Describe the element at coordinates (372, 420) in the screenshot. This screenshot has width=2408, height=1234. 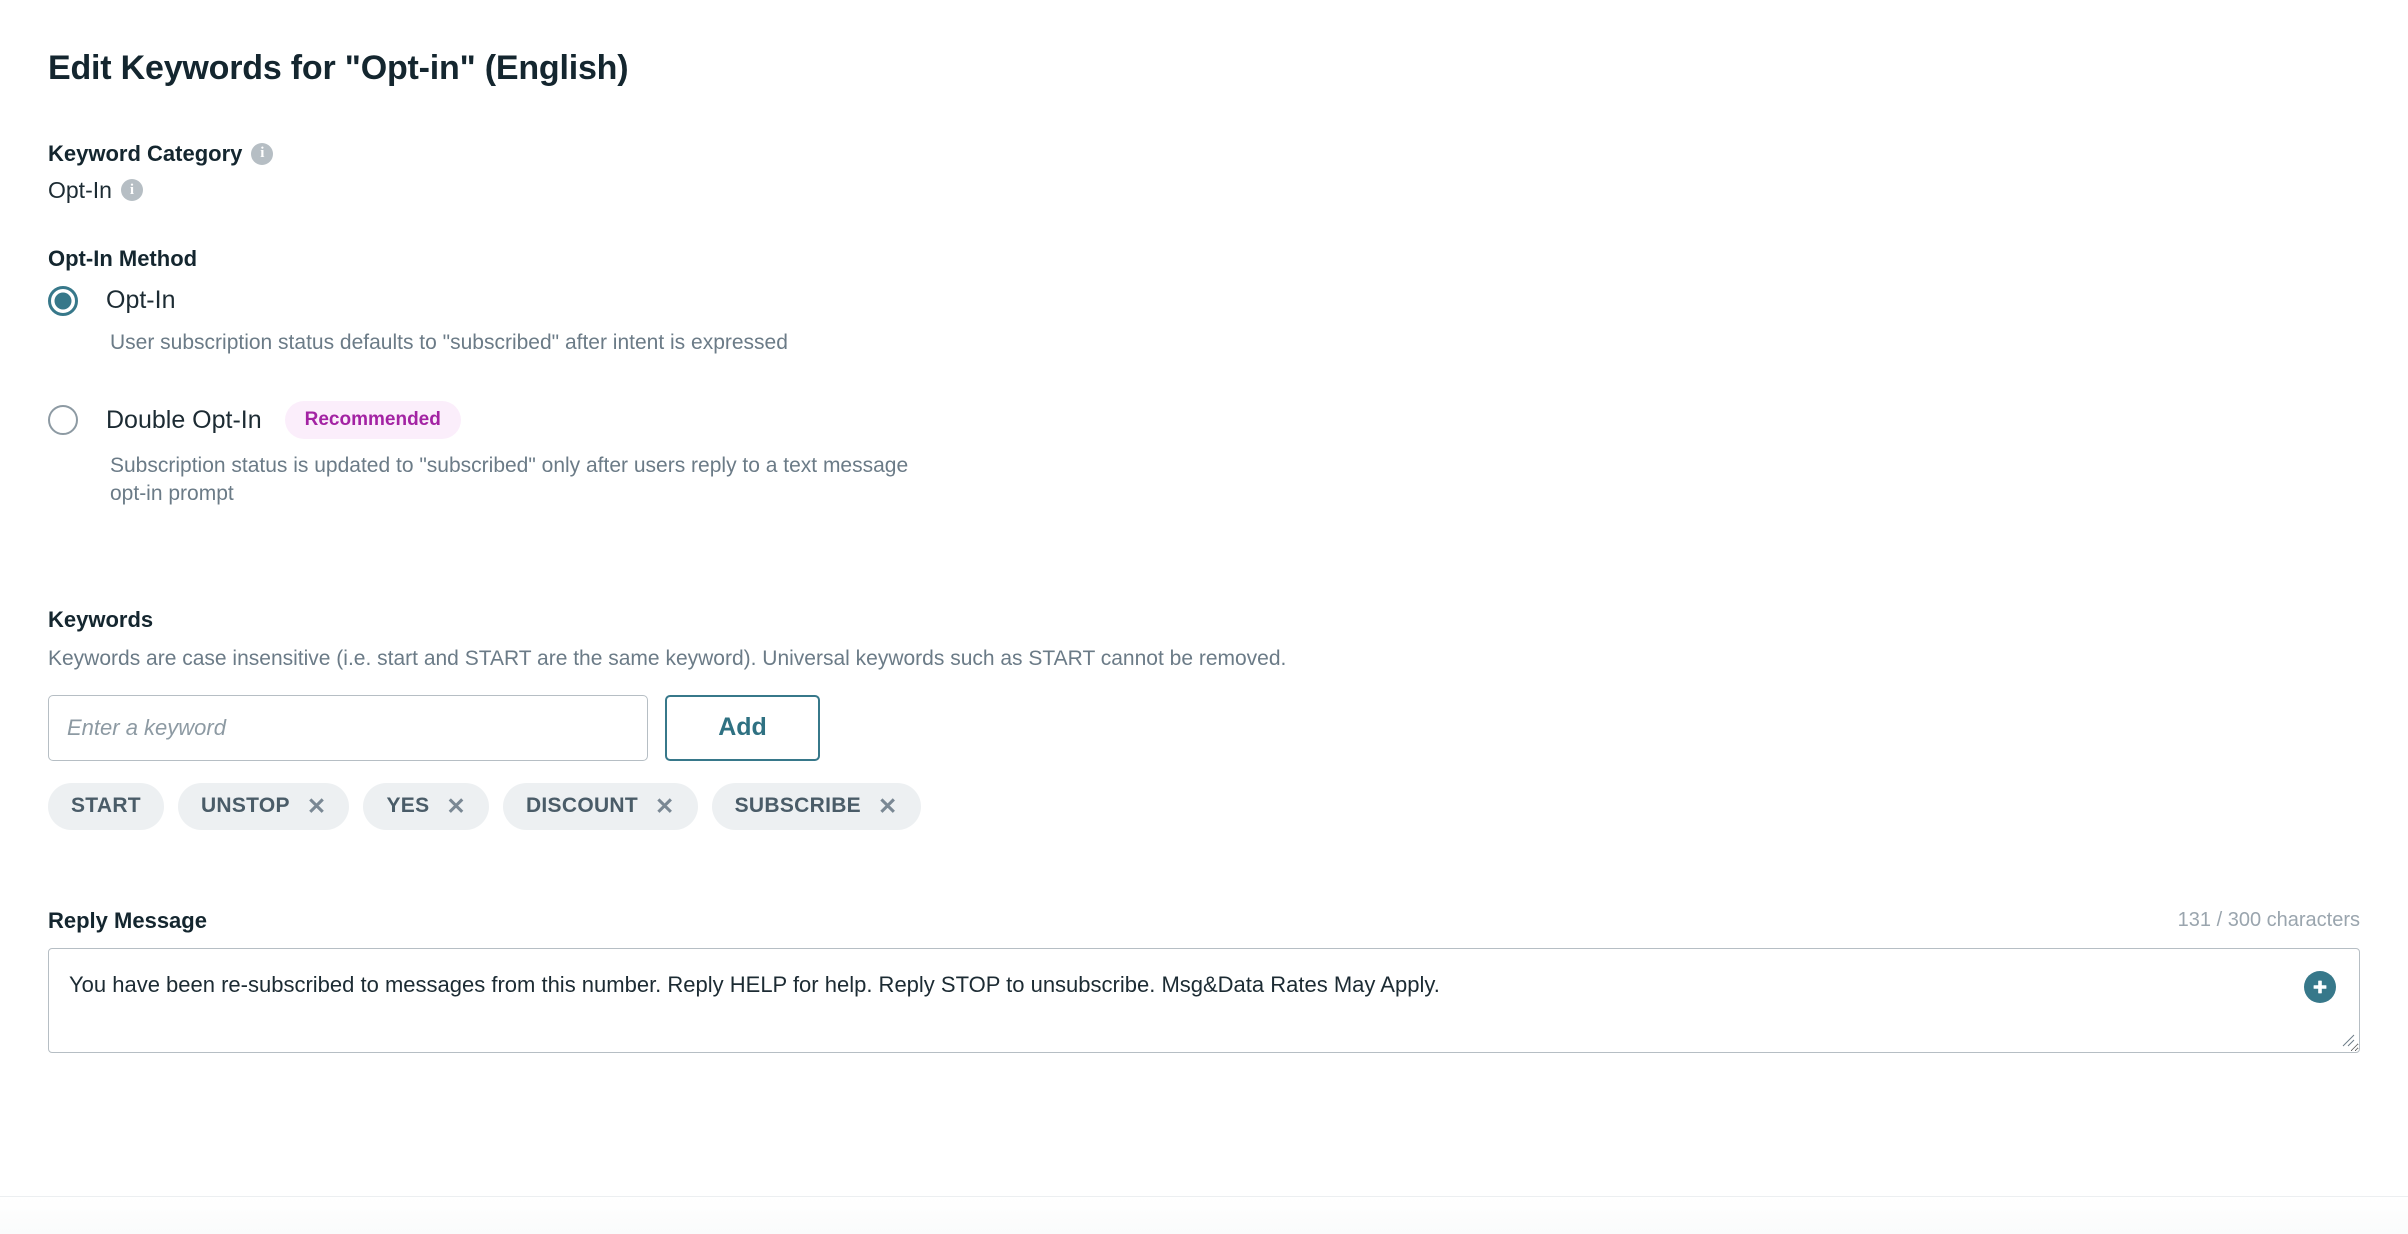
I see `recommended-badge: Recommended` at that location.